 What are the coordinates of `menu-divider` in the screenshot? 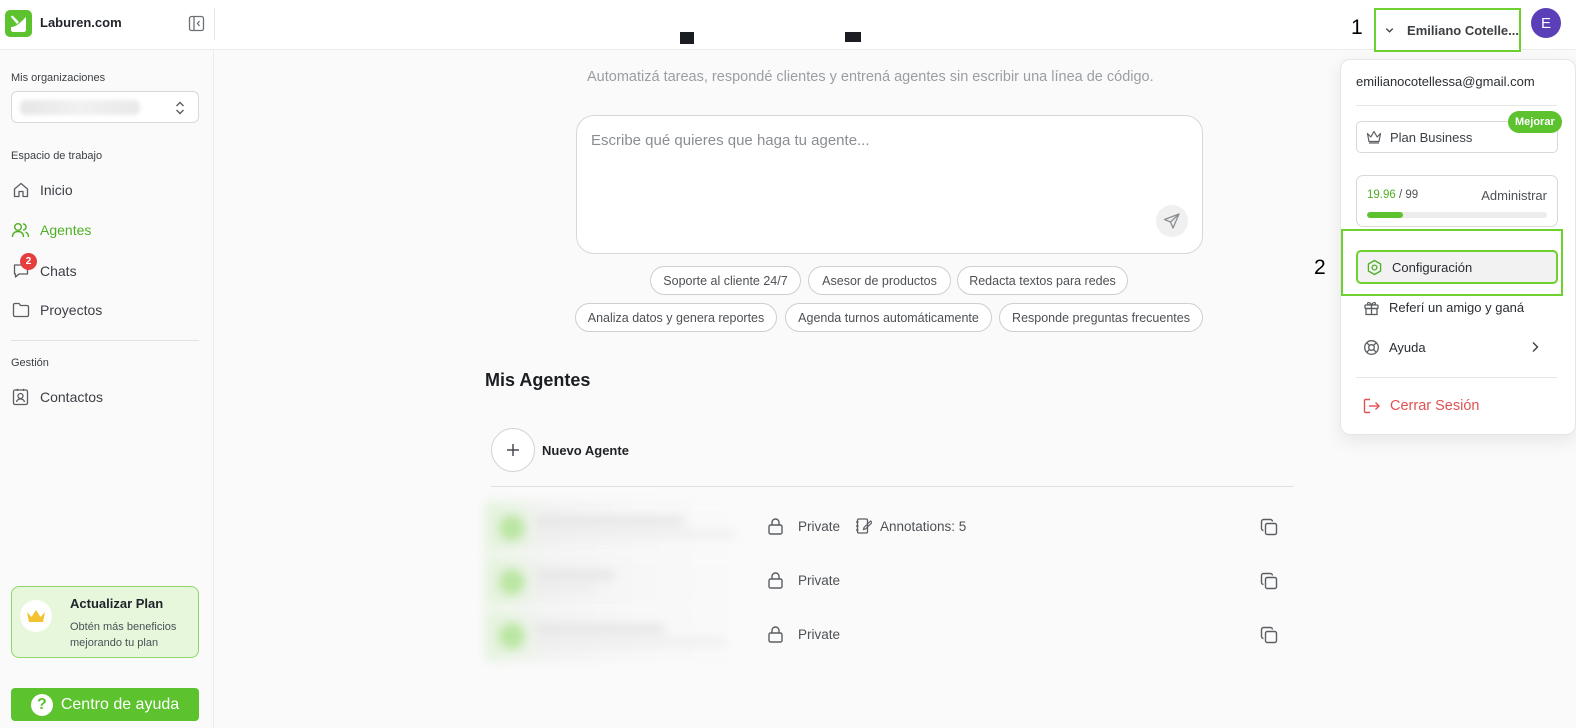 It's located at (1456, 105).